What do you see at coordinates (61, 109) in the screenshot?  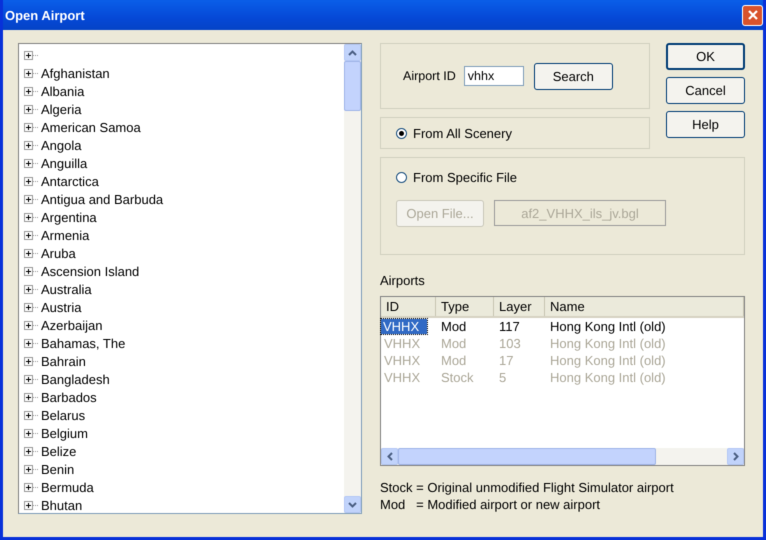 I see `tree-item: Algeria` at bounding box center [61, 109].